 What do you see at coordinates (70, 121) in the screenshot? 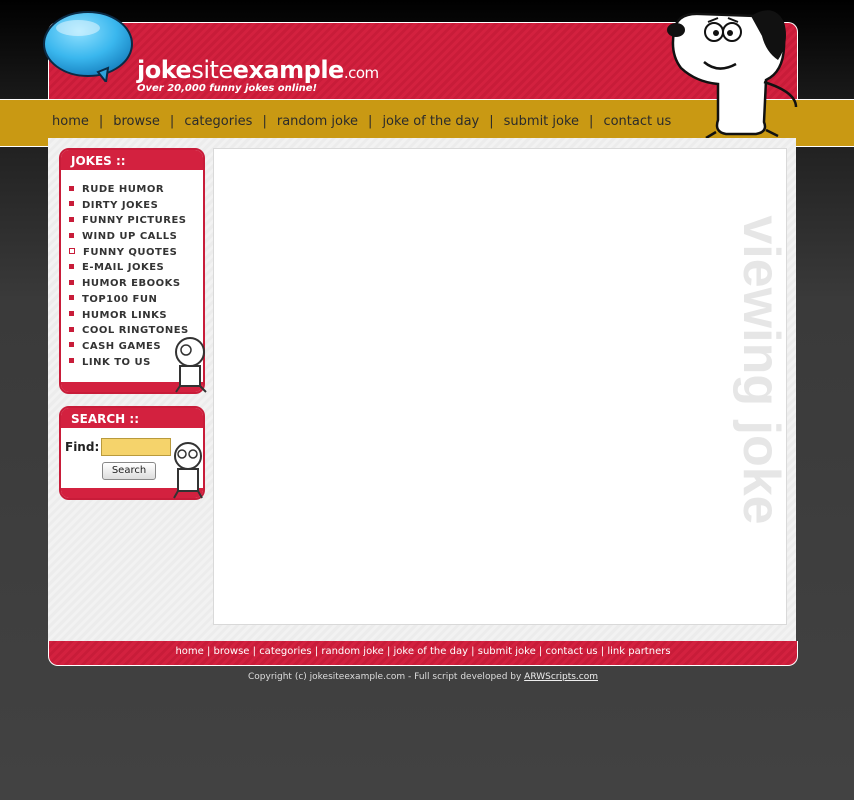
I see `nav-home: home` at bounding box center [70, 121].